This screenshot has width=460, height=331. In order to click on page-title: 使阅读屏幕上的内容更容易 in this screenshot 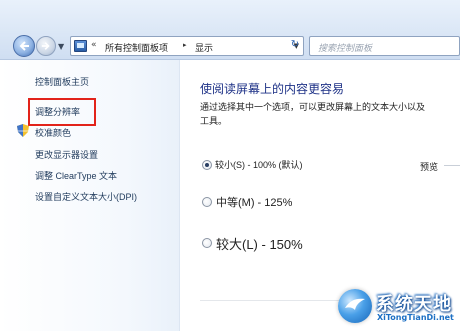, I will do `click(272, 89)`.